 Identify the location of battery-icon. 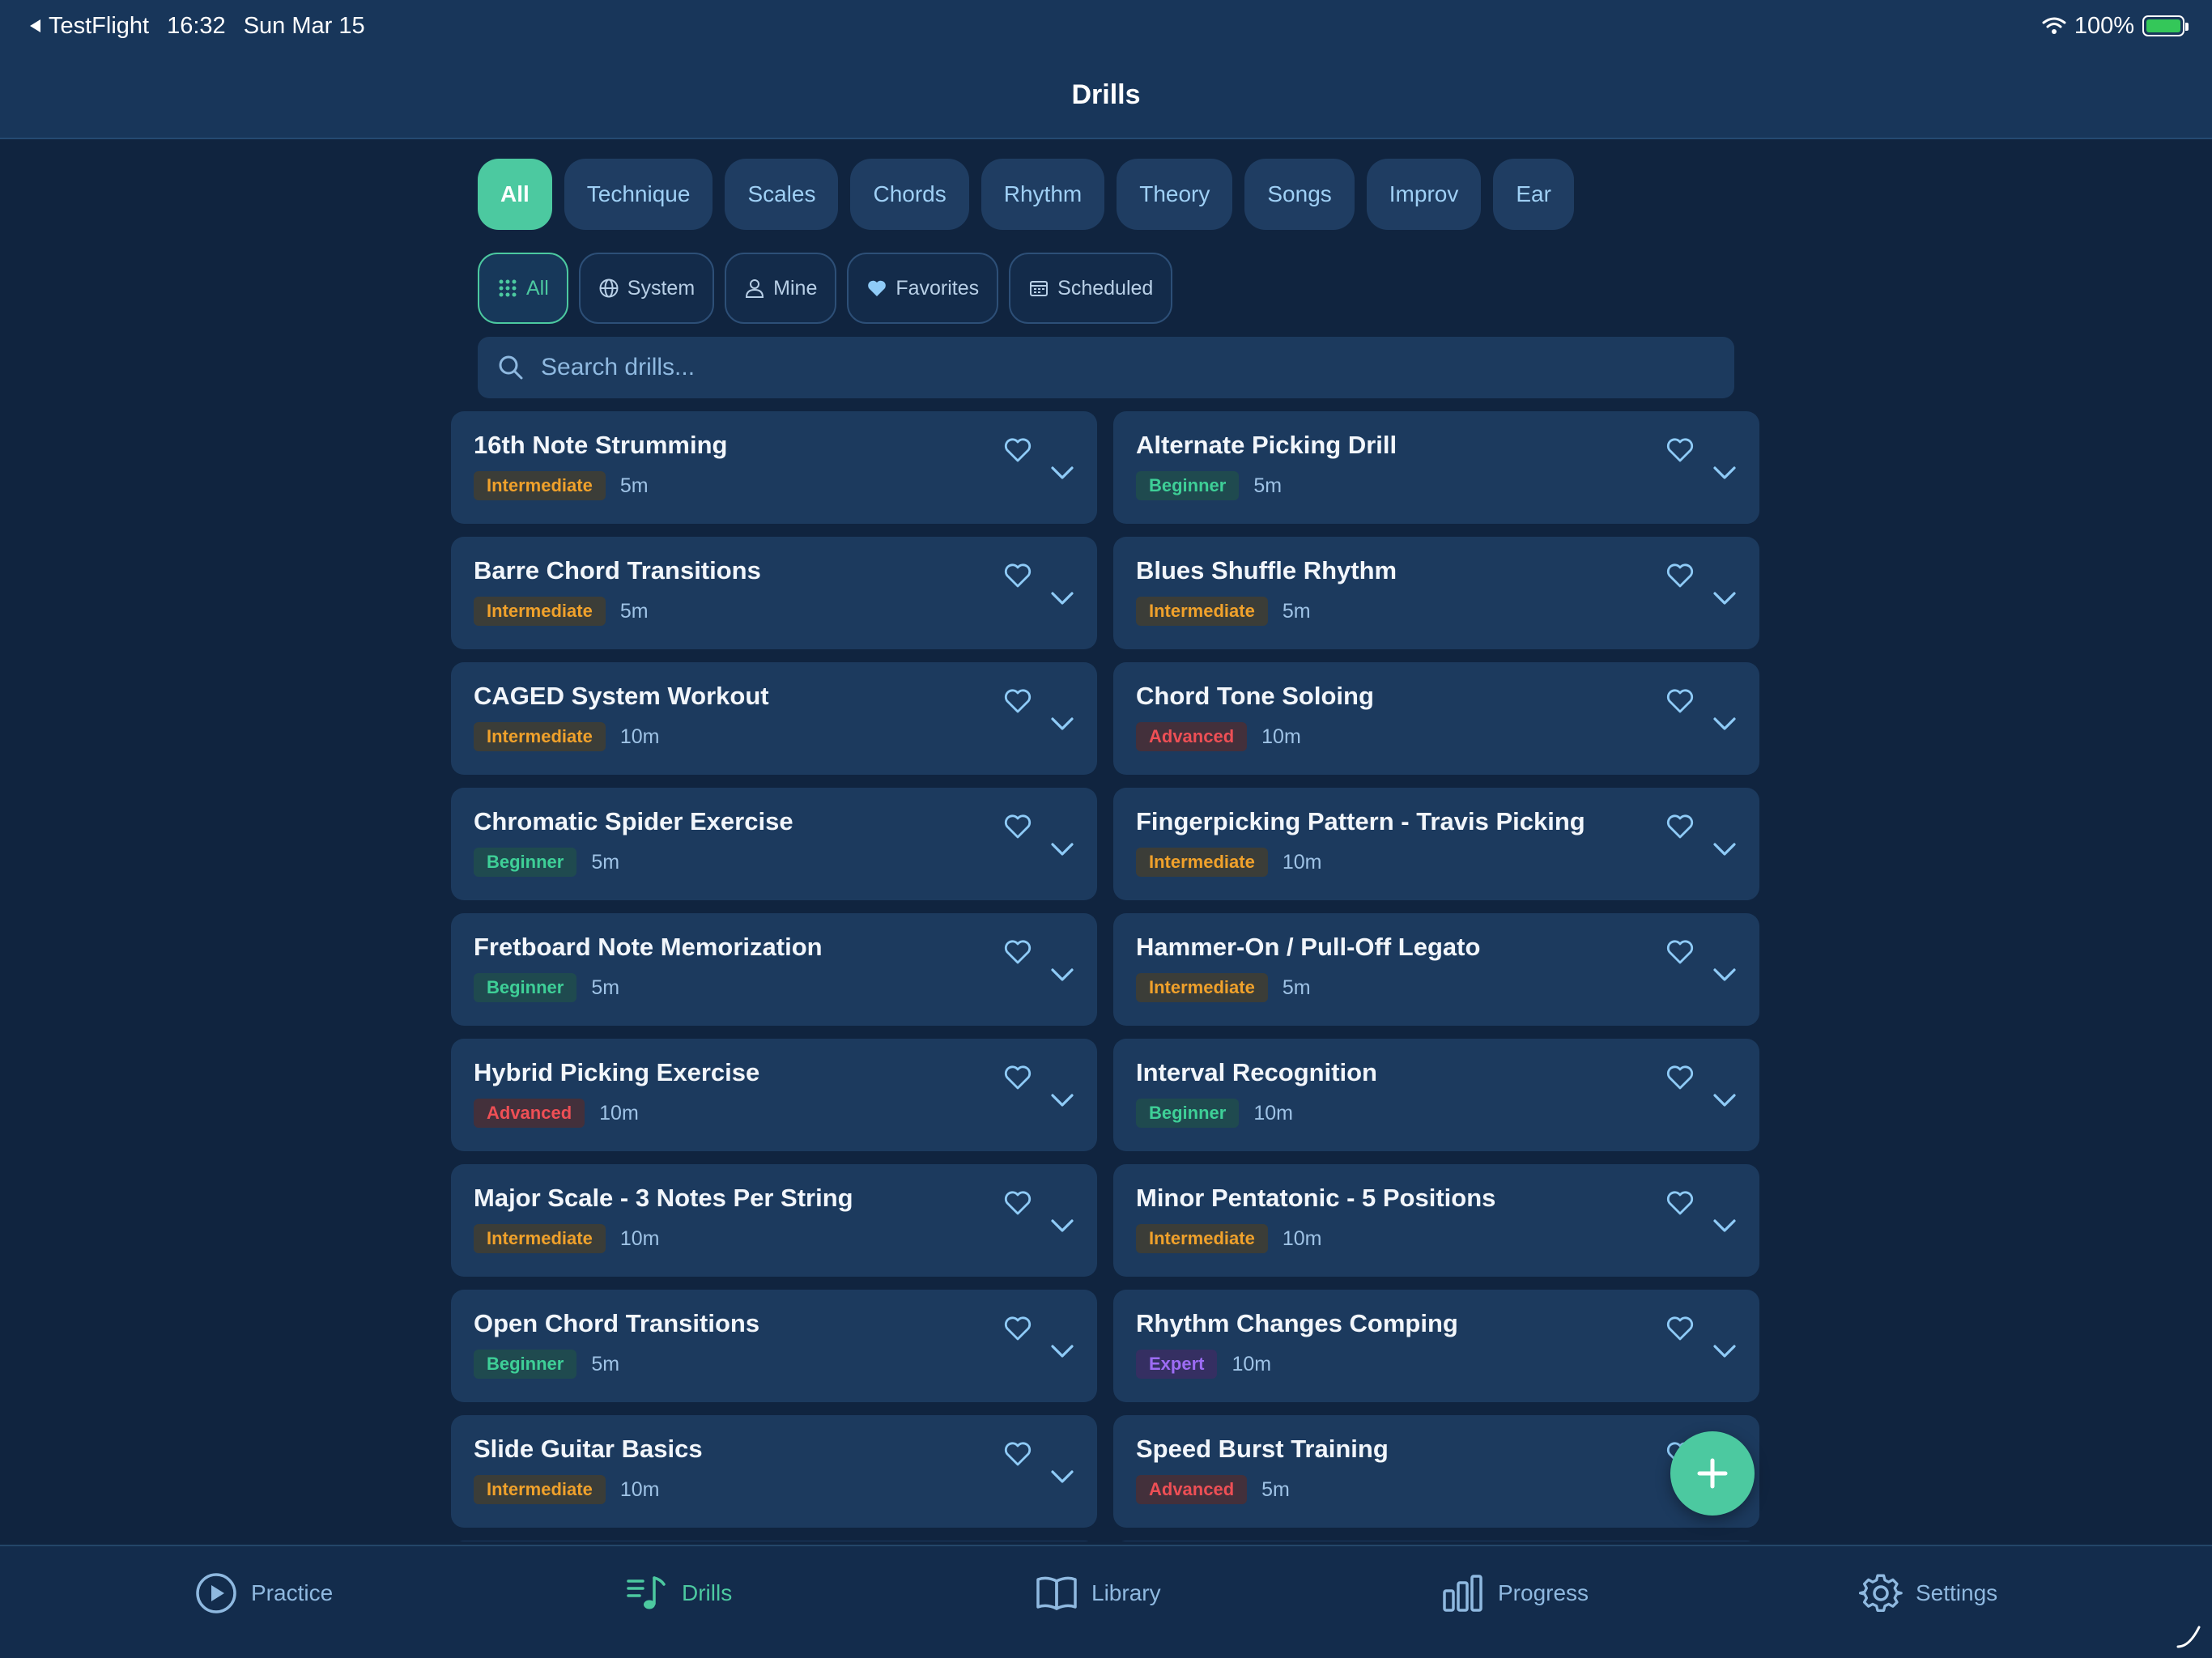
(2166, 25).